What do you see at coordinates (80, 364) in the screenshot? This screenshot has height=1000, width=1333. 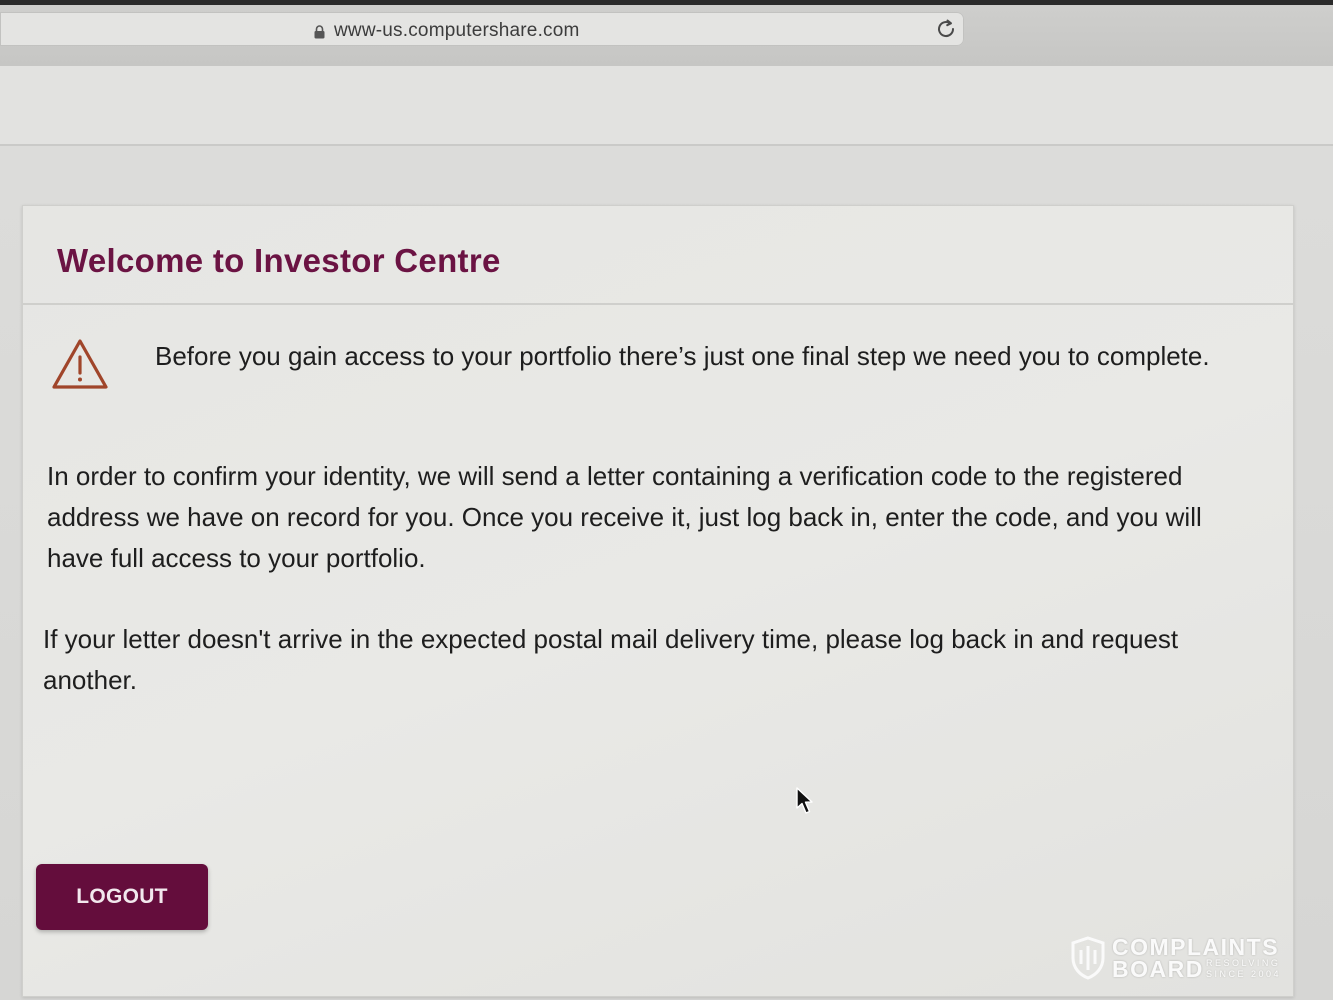 I see `warning-icon` at bounding box center [80, 364].